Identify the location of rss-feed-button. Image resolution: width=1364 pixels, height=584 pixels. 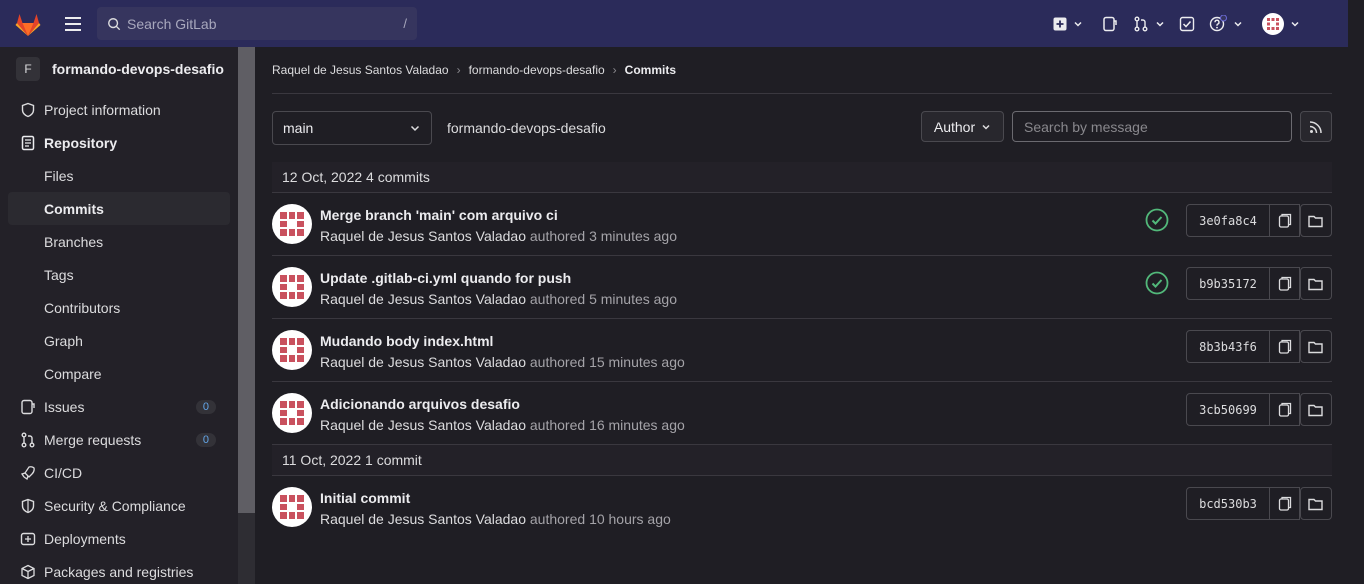
(1316, 126).